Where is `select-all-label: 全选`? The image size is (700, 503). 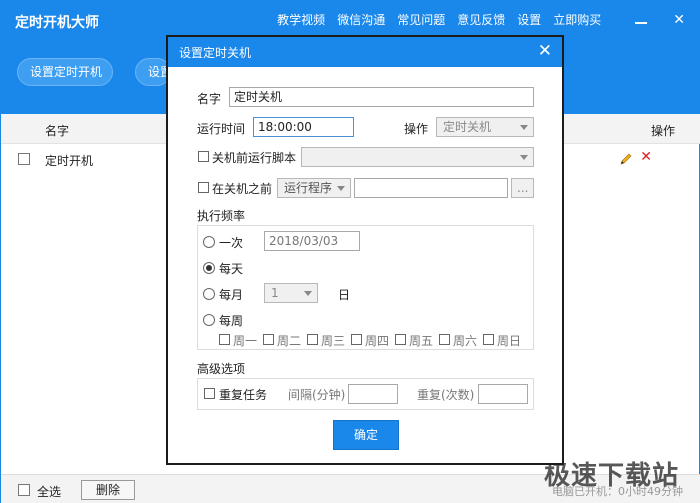
select-all-label: 全选 is located at coordinates (49, 492).